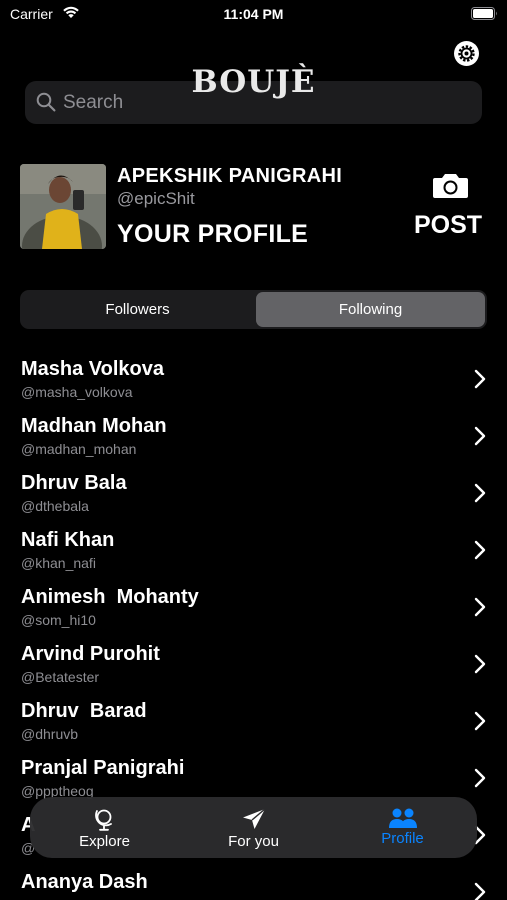  I want to click on tab-bar: Explore For you Profile, so click(253, 827).